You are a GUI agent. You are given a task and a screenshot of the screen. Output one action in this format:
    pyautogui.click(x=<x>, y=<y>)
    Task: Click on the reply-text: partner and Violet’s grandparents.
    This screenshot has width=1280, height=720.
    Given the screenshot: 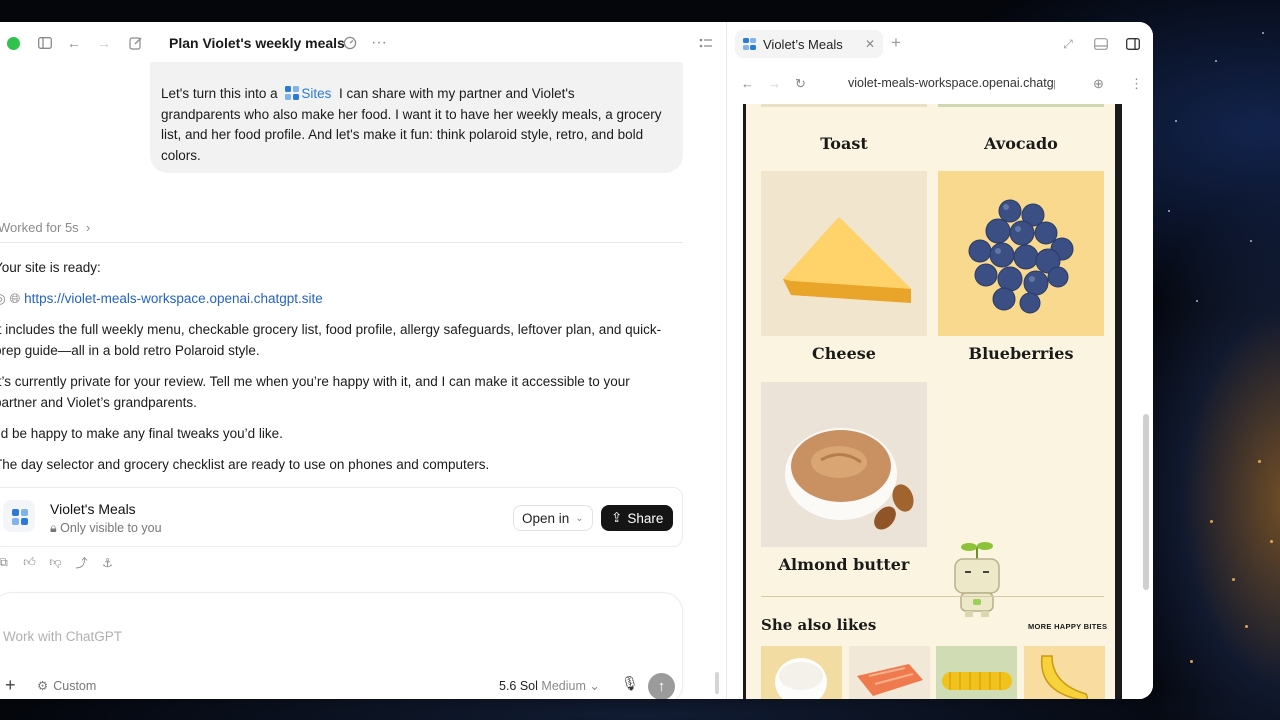 What is the action you would take?
    pyautogui.click(x=98, y=402)
    